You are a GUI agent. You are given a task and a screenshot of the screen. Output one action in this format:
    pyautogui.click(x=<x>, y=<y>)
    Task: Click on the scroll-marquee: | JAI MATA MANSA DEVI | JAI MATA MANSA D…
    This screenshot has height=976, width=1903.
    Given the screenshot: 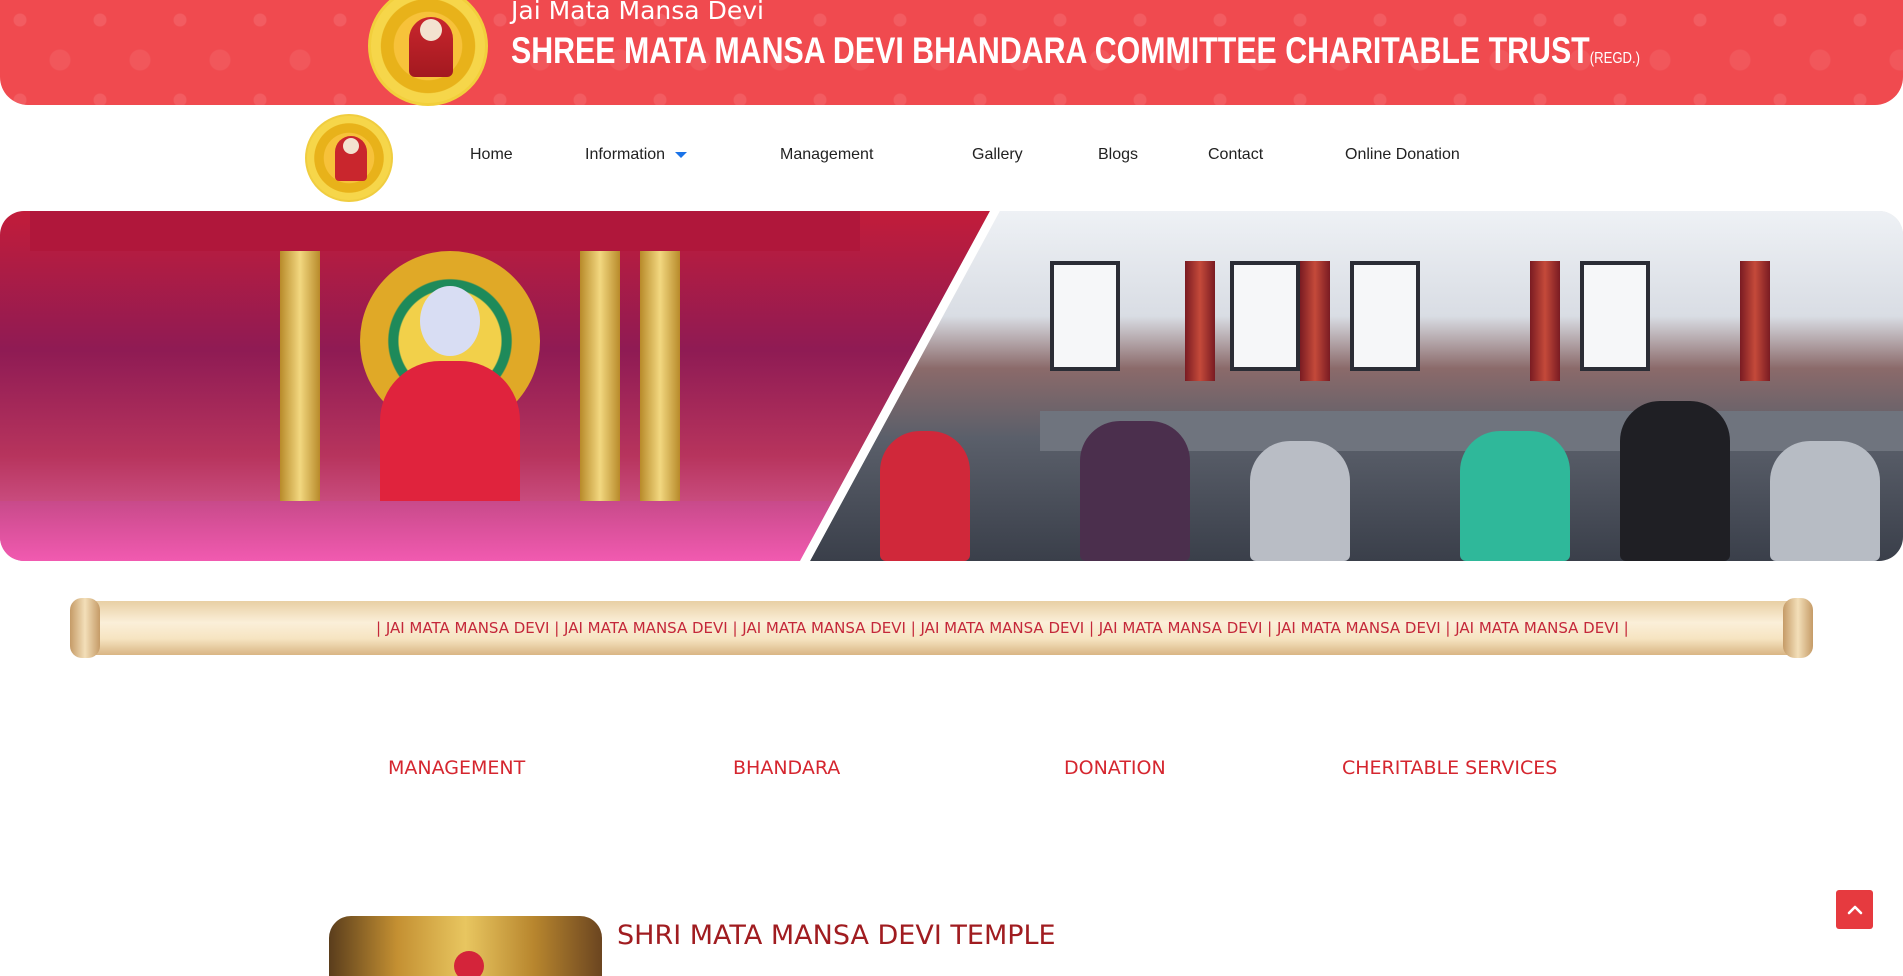 What is the action you would take?
    pyautogui.click(x=941, y=628)
    